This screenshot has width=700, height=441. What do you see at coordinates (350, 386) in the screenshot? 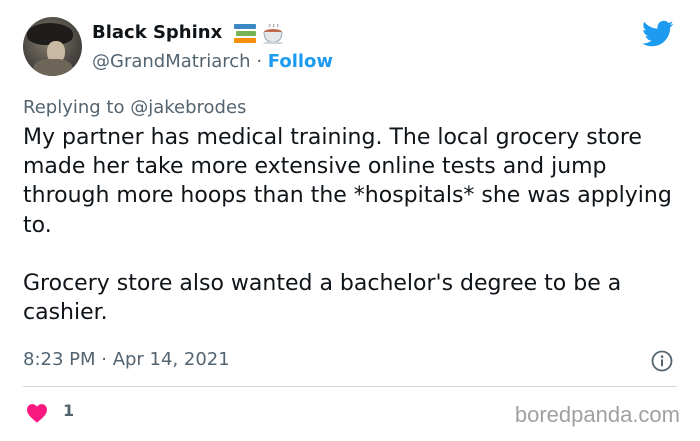
I see `divider` at bounding box center [350, 386].